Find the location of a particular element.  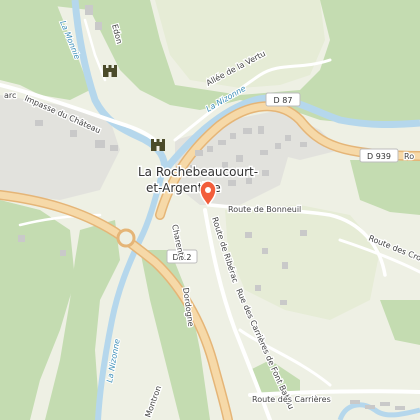

road-badge-d939-text: D 939 is located at coordinates (379, 156).